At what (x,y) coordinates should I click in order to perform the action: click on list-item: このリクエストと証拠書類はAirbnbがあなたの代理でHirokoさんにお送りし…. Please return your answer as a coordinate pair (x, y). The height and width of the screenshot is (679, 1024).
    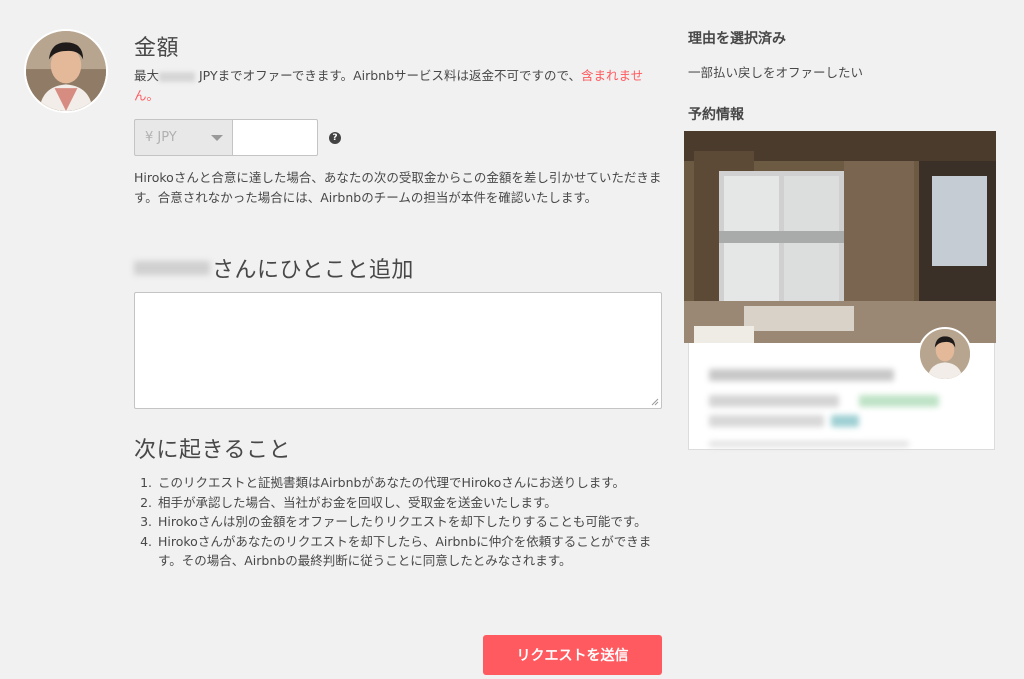
    Looking at the image, I should click on (409, 483).